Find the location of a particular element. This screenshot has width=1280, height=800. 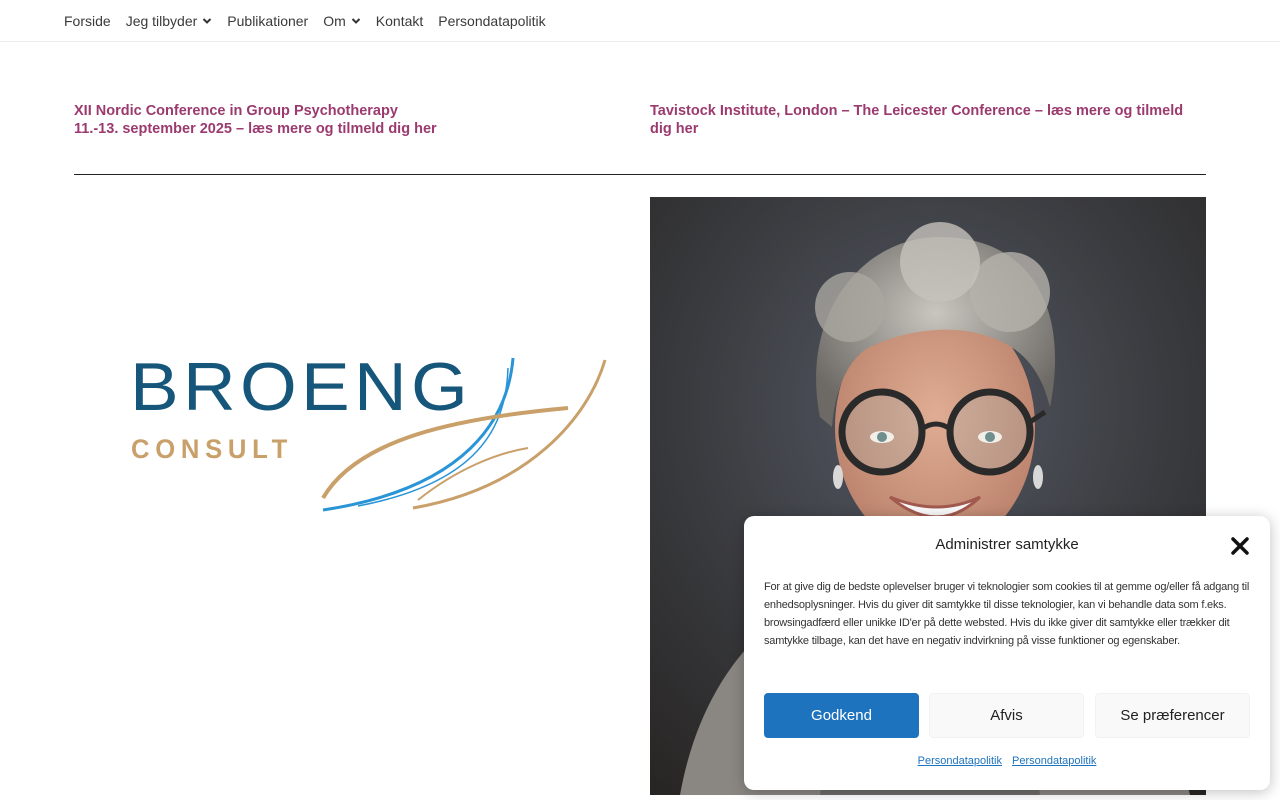

nav-item-label: Kontakt is located at coordinates (399, 20).